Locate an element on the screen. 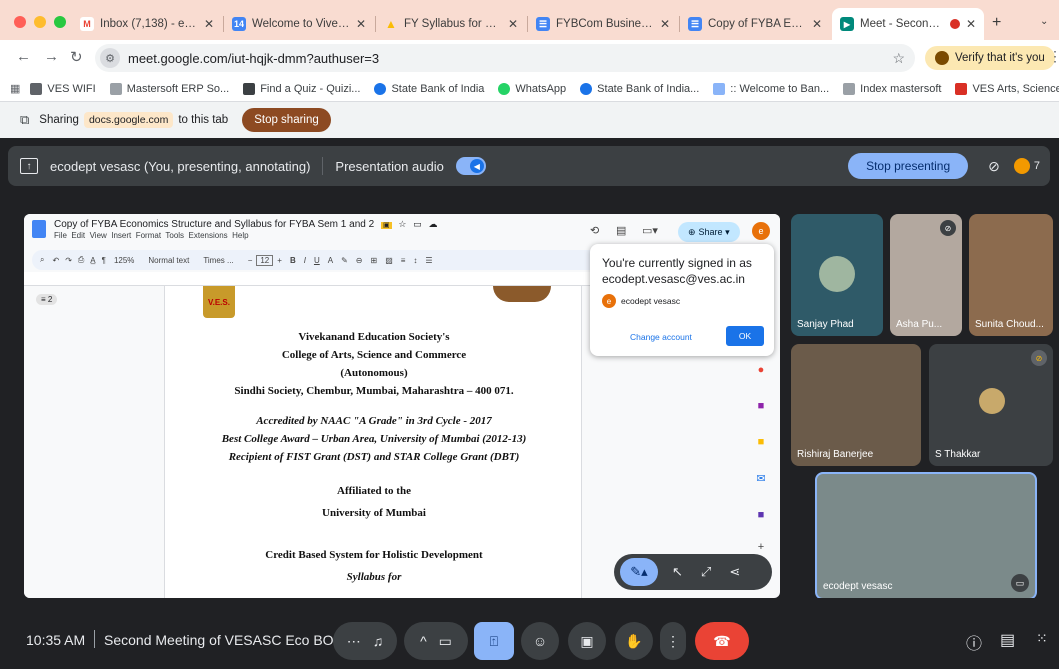  search-menus-icon: ⌕ is located at coordinates (42, 260).